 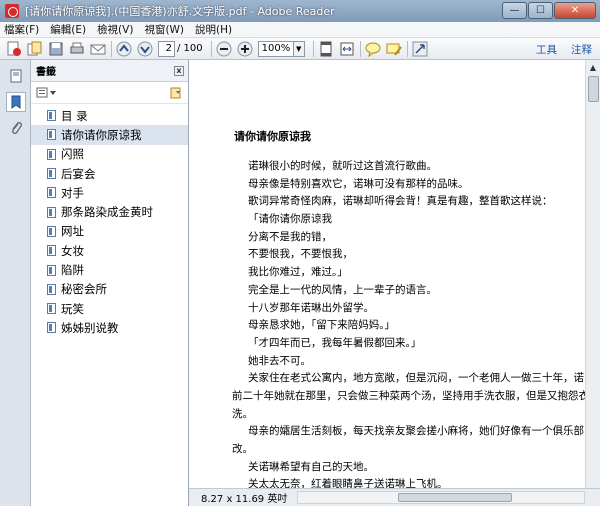 I want to click on bookmark-item: 网址, so click(x=109, y=231).